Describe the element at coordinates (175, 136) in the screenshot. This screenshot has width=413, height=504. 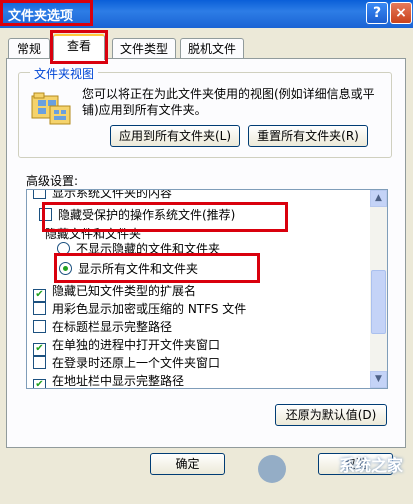
I see `apply-to-all-folders-button: 应用到所有文件夹(L)` at that location.